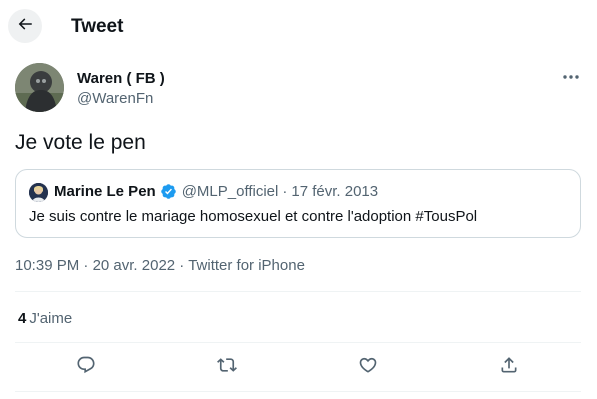  What do you see at coordinates (115, 98) in the screenshot?
I see `author-handle: @WarenFn` at bounding box center [115, 98].